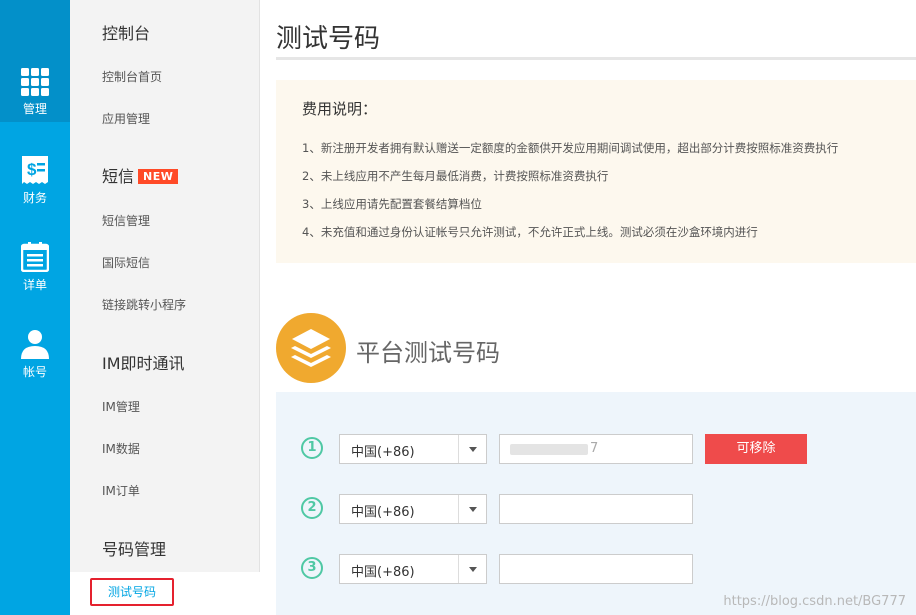 This screenshot has width=916, height=615. Describe the element at coordinates (34, 198) in the screenshot. I see `nav-finance-label: 财务` at that location.